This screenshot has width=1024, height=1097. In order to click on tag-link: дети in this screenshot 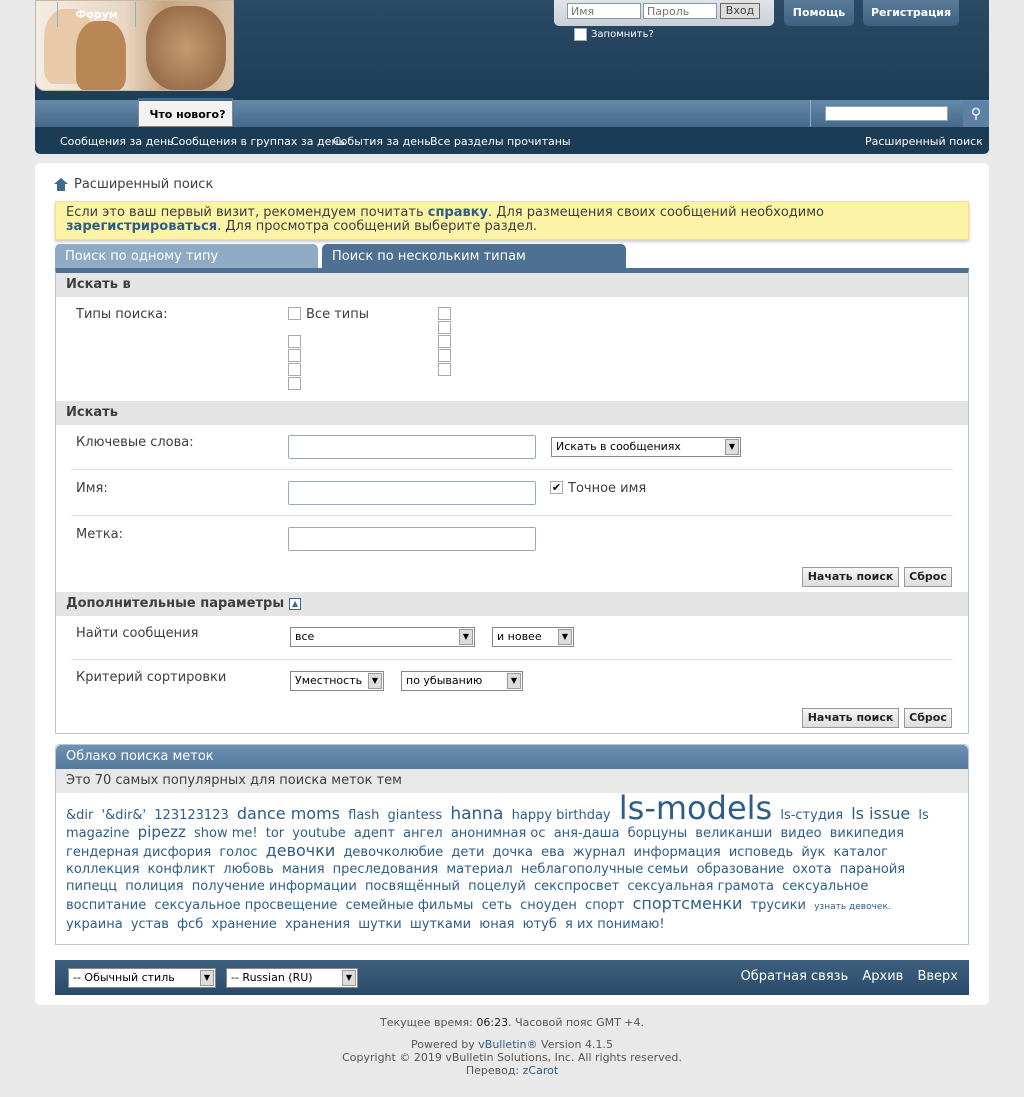, I will do `click(467, 852)`.